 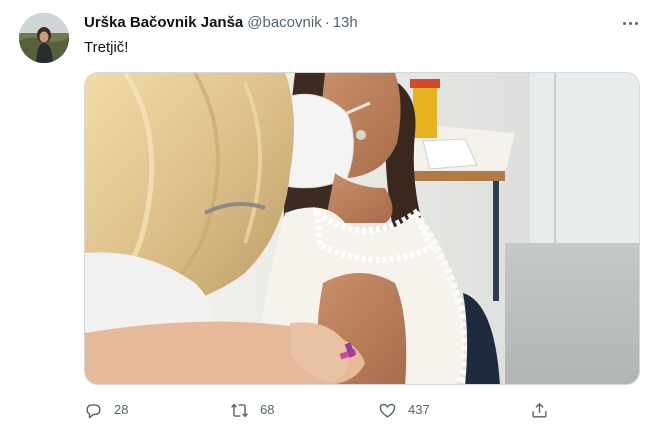 What do you see at coordinates (624, 23) in the screenshot?
I see `more-icon` at bounding box center [624, 23].